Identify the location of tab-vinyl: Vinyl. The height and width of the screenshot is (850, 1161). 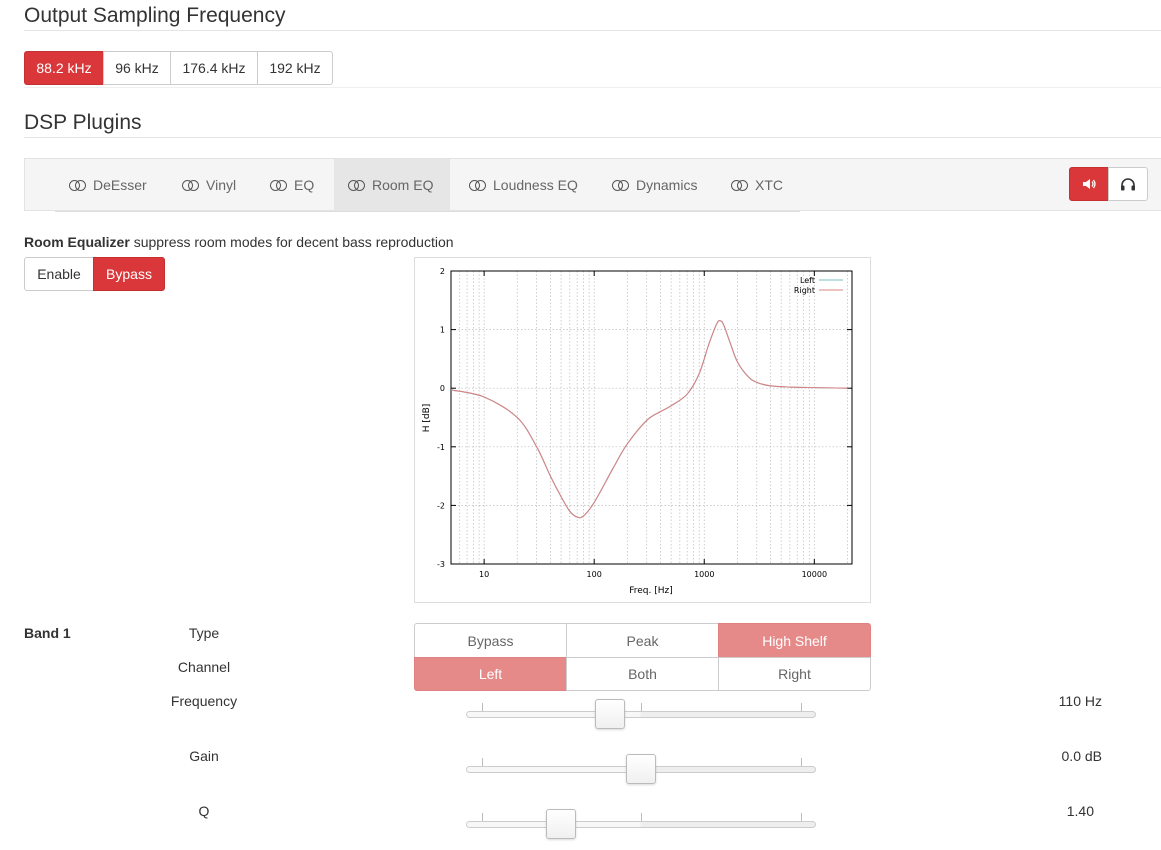
(208, 185).